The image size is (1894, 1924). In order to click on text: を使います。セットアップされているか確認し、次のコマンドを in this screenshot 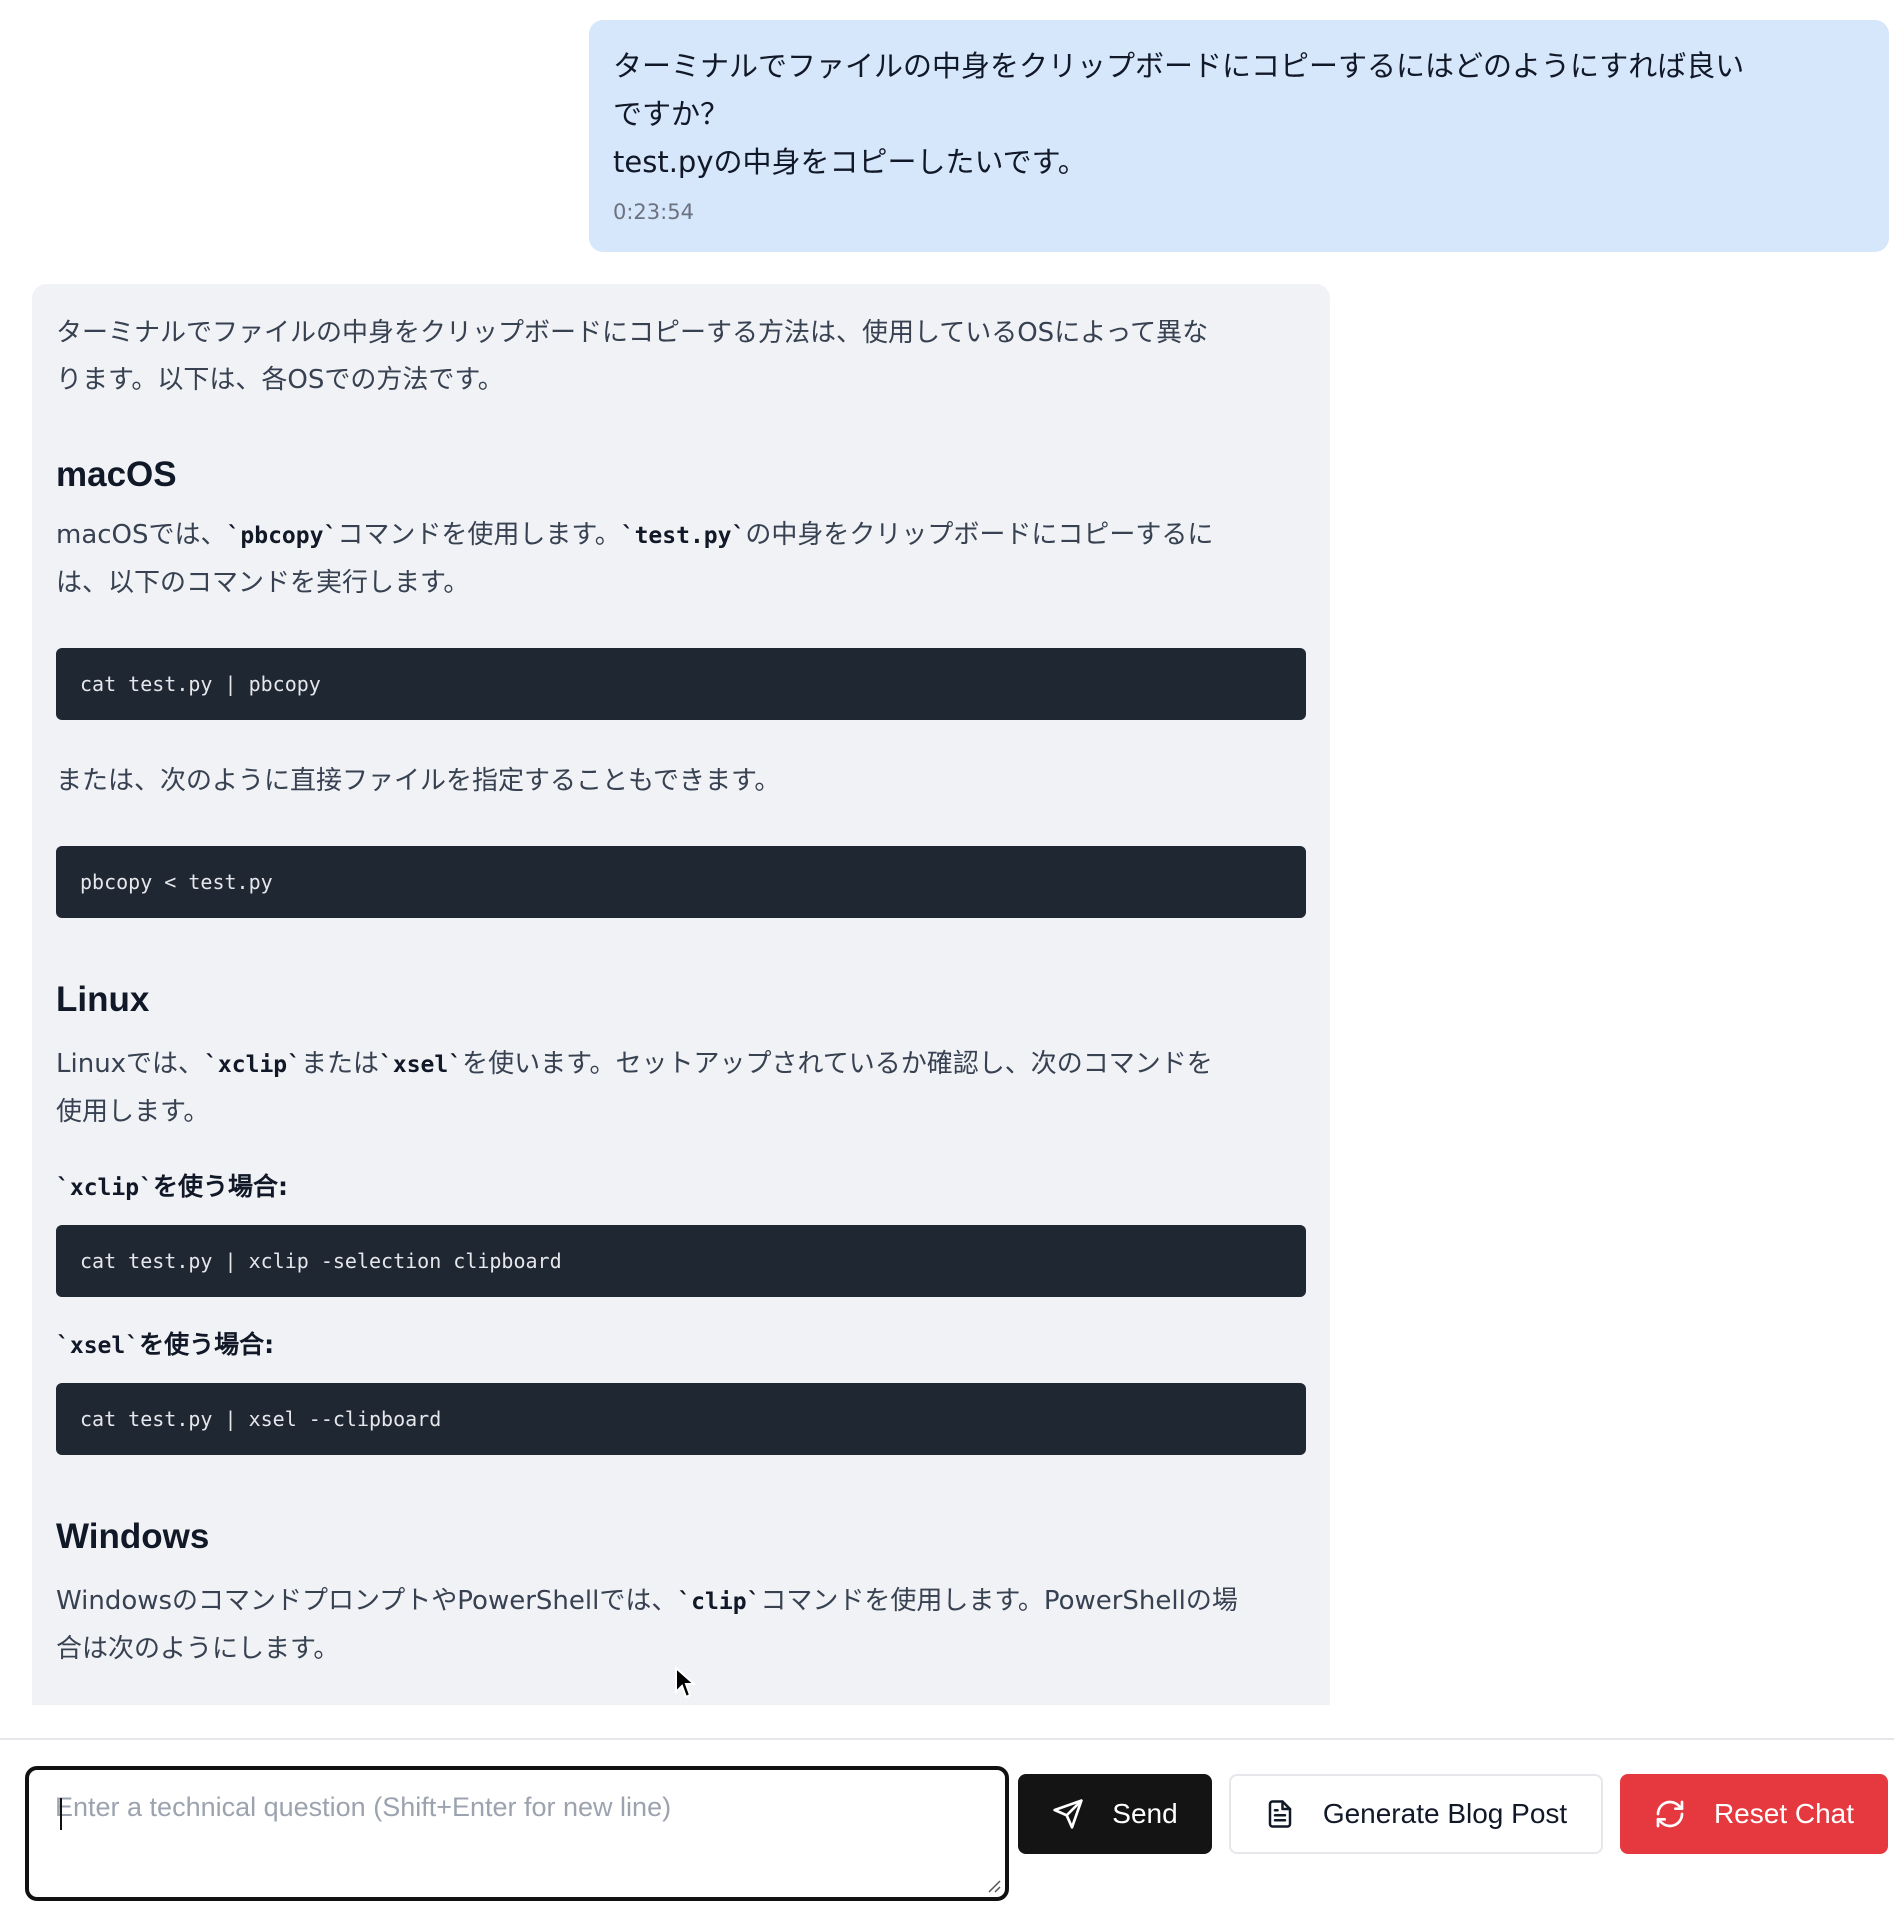, I will do `click(837, 1064)`.